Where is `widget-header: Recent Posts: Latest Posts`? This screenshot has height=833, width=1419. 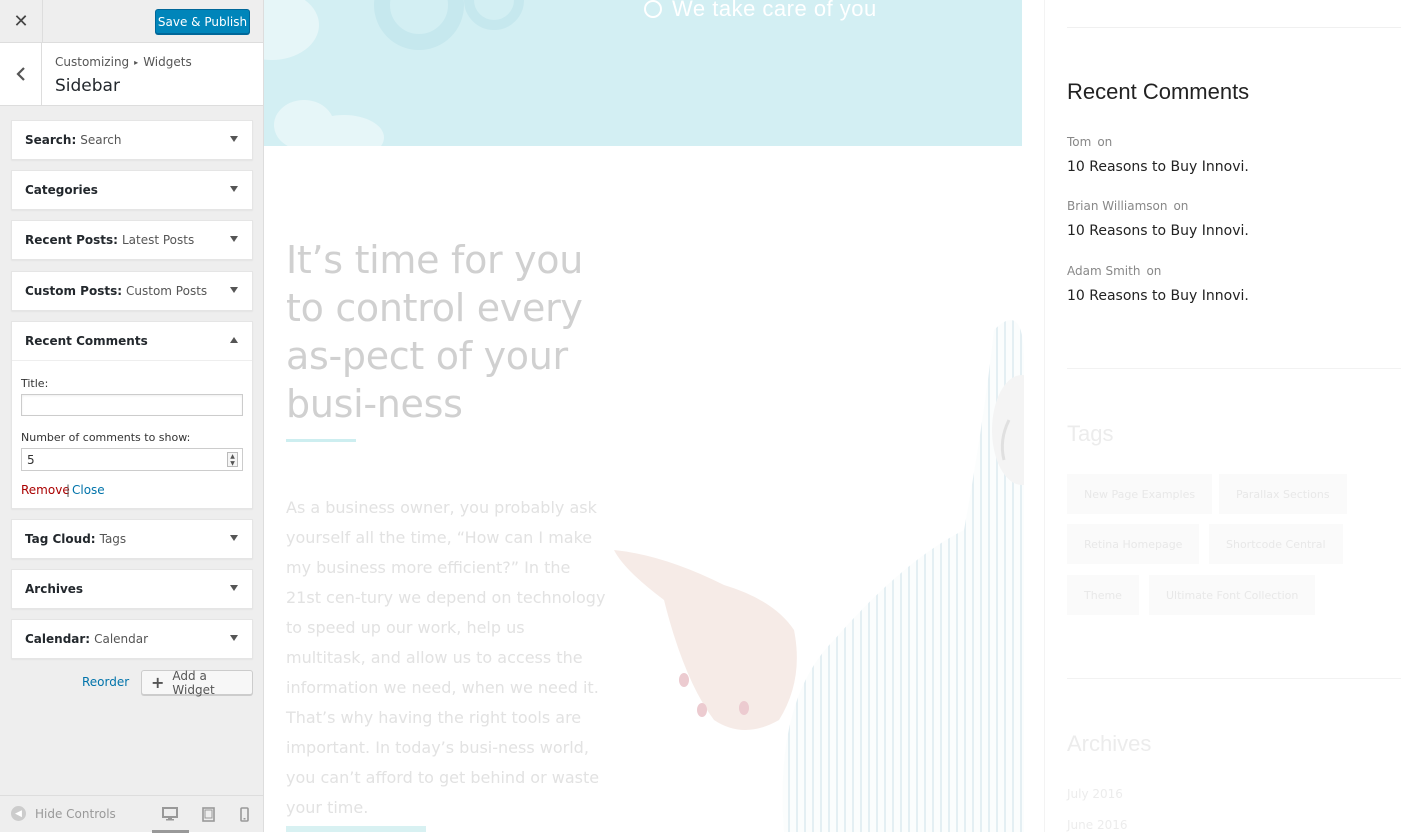
widget-header: Recent Posts: Latest Posts is located at coordinates (132, 240).